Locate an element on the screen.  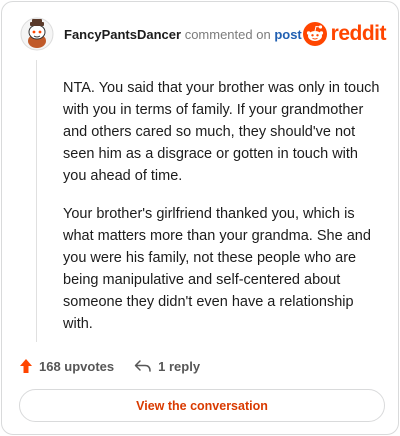
view-conversation-button: View the conversation is located at coordinates (202, 405).